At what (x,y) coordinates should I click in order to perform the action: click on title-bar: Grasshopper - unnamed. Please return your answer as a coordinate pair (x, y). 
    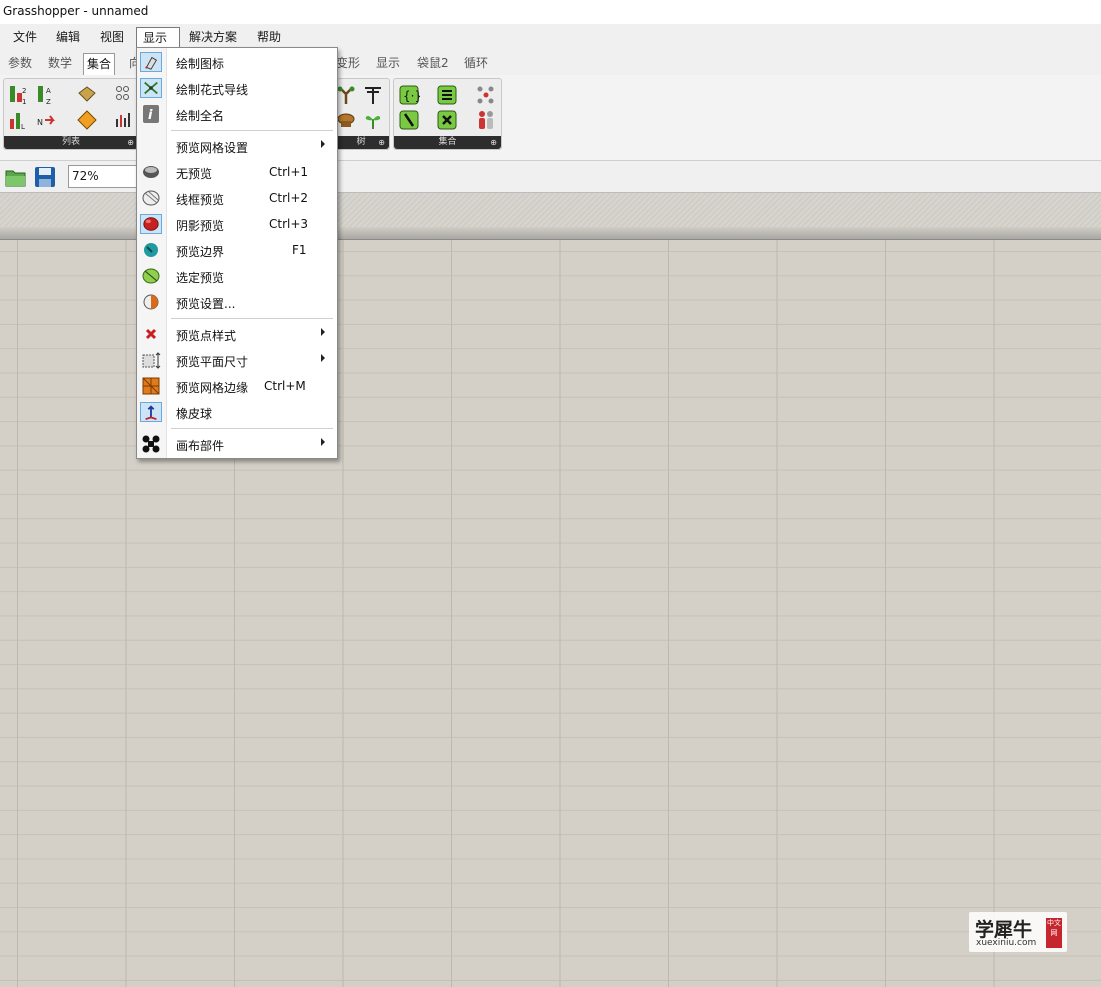
    Looking at the image, I should click on (550, 12).